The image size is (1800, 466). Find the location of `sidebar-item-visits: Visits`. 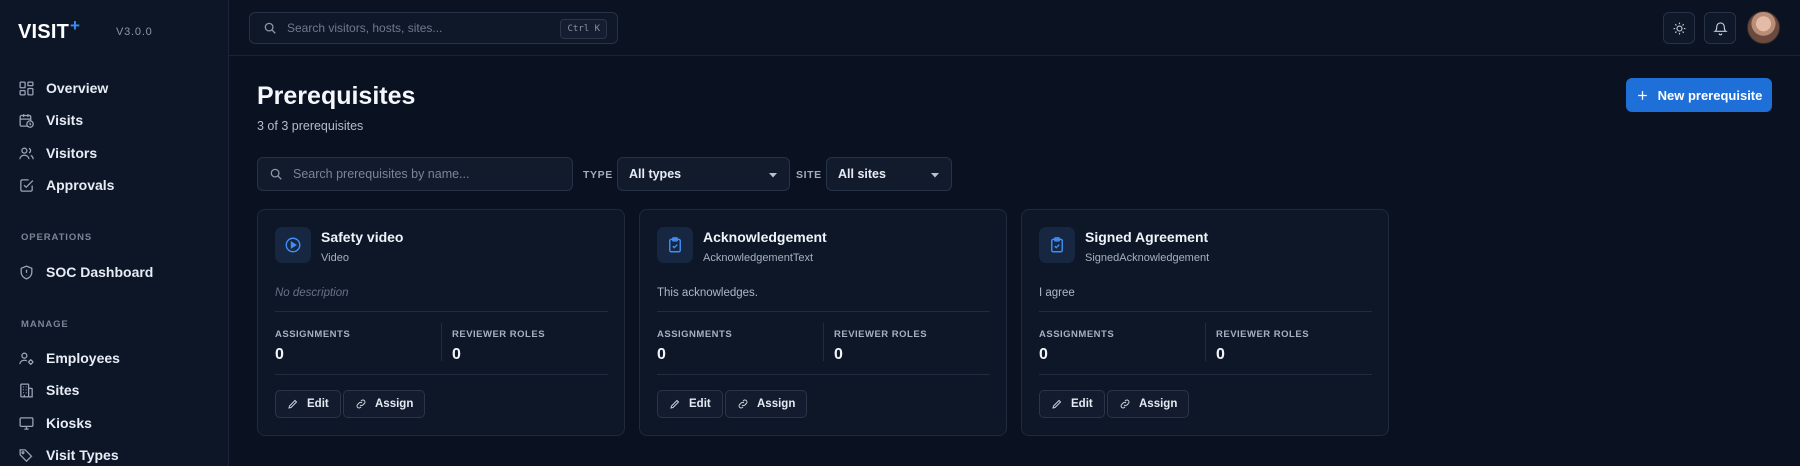

sidebar-item-visits: Visits is located at coordinates (50, 120).